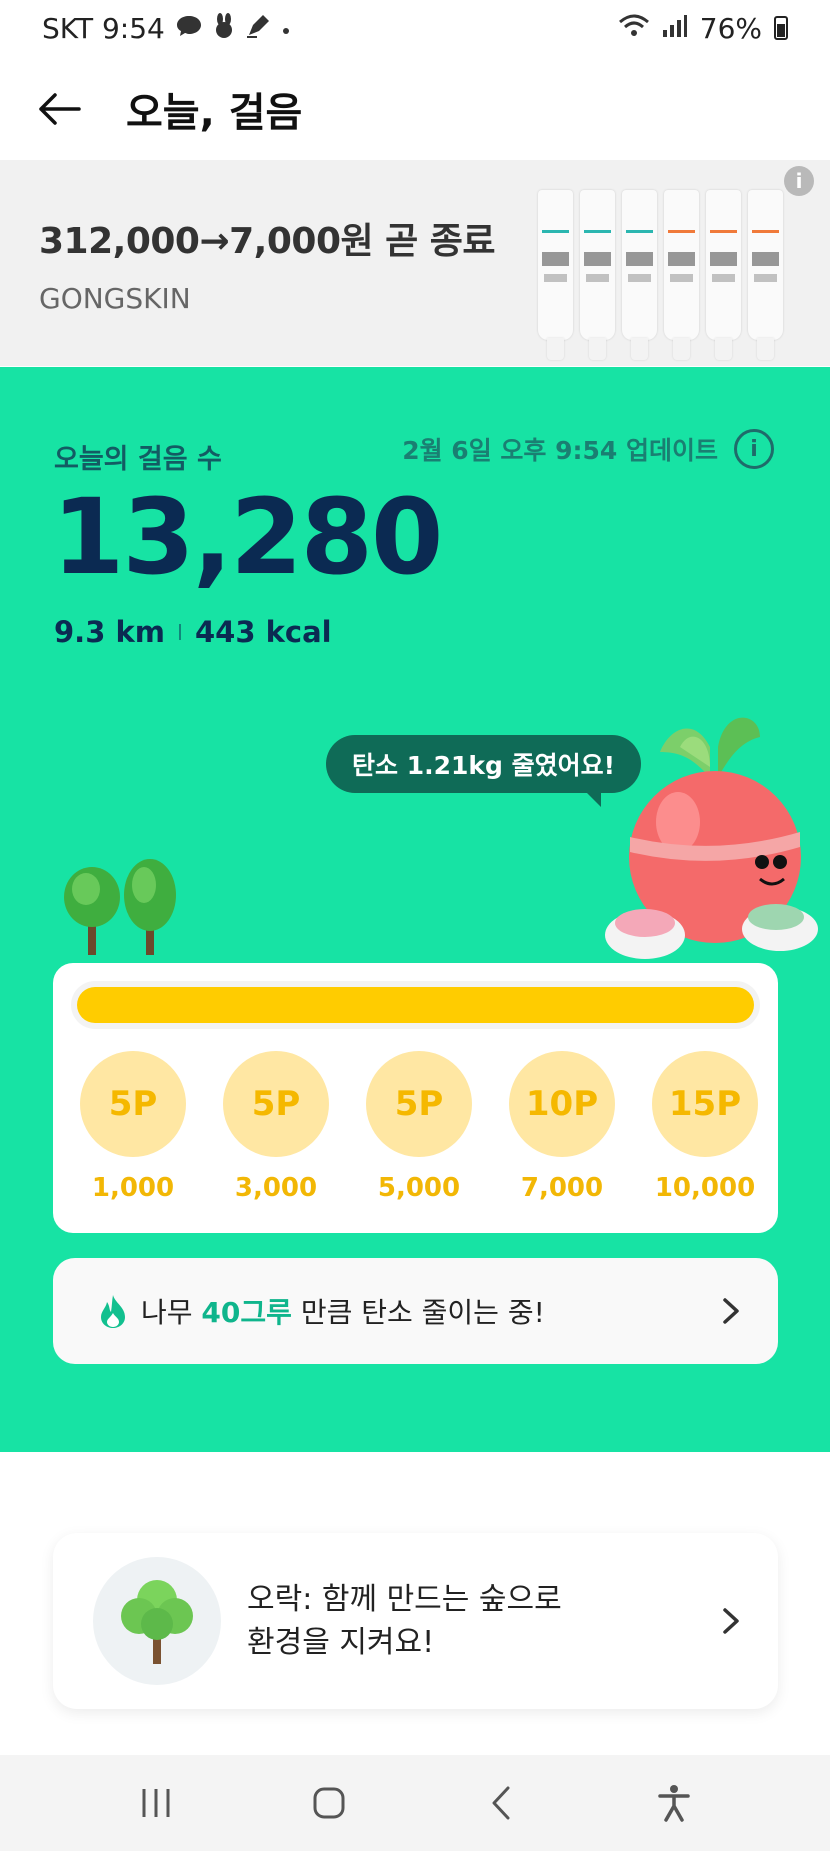  What do you see at coordinates (560, 450) in the screenshot?
I see `update-time: 2월 6일 오후 9:54 업데이트` at bounding box center [560, 450].